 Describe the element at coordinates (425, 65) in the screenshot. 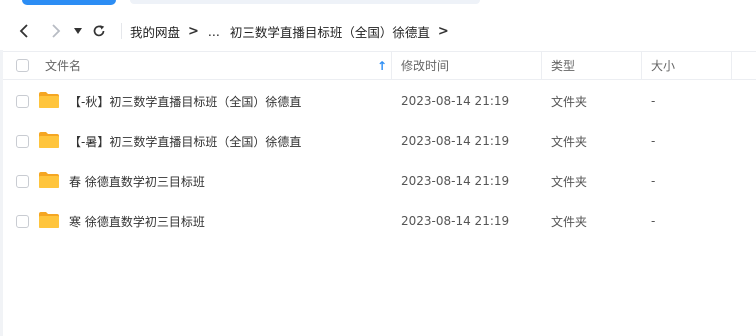

I see `column-header-modified: 修改时间` at that location.